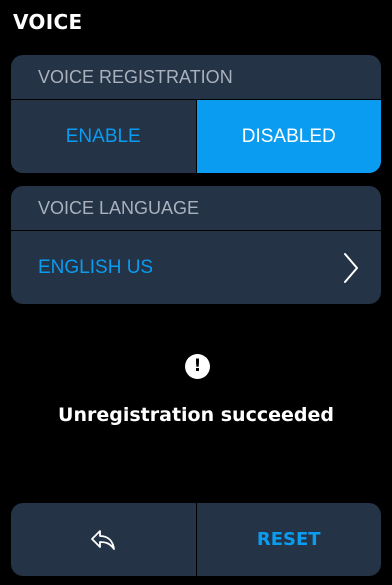 Image resolution: width=392 pixels, height=585 pixels. I want to click on alert-circle-icon: !, so click(197, 366).